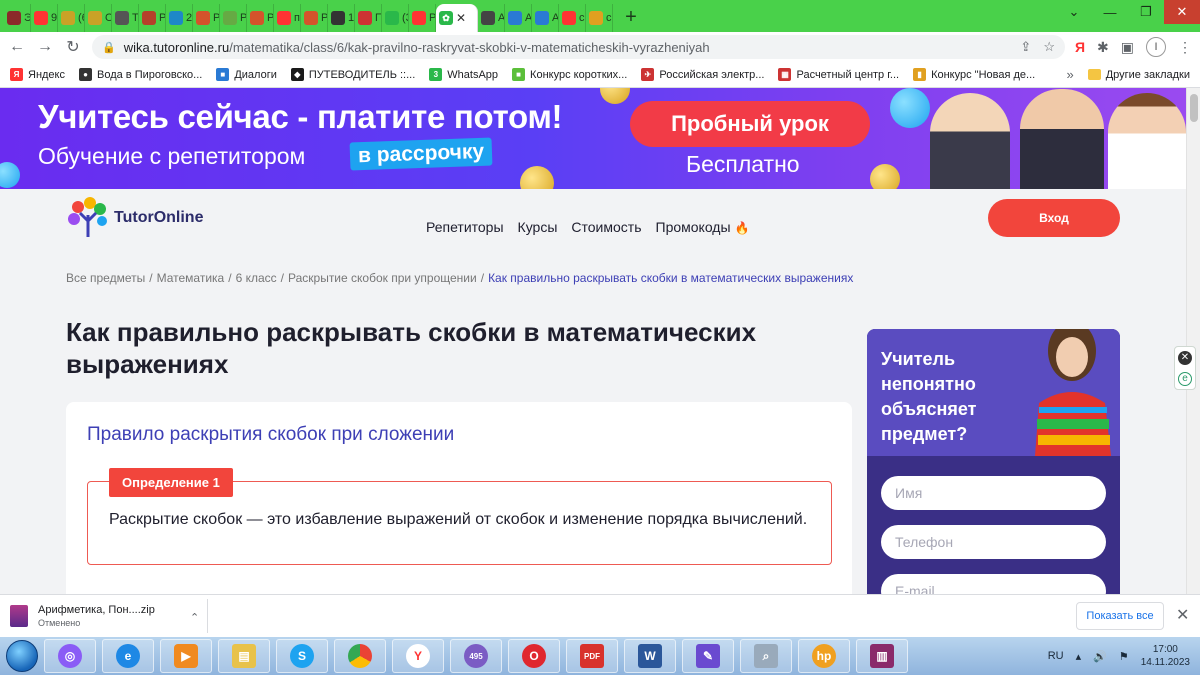  I want to click on taskbar-opera: O, so click(534, 656).